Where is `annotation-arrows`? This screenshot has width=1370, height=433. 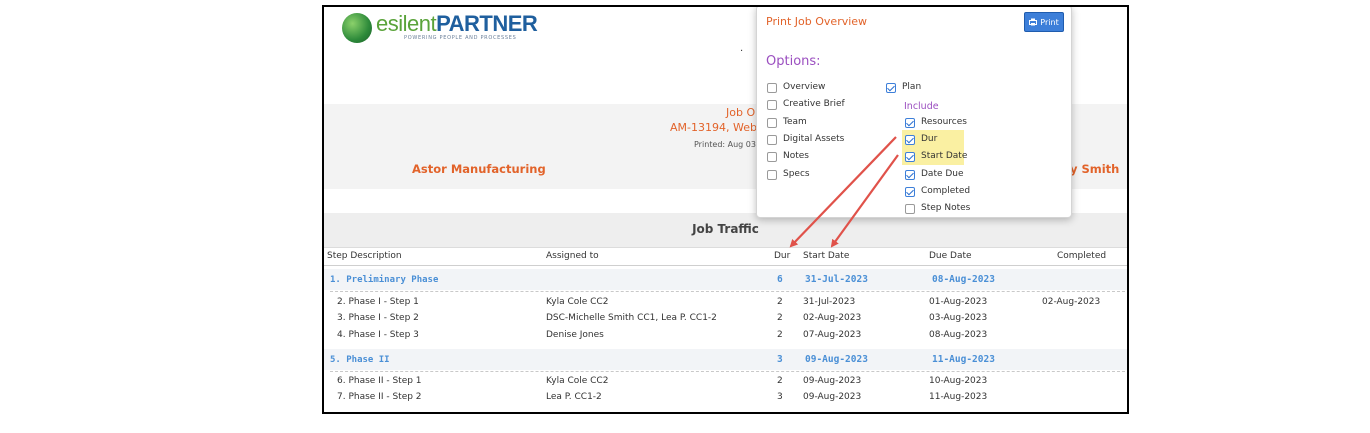 annotation-arrows is located at coordinates (844, 192).